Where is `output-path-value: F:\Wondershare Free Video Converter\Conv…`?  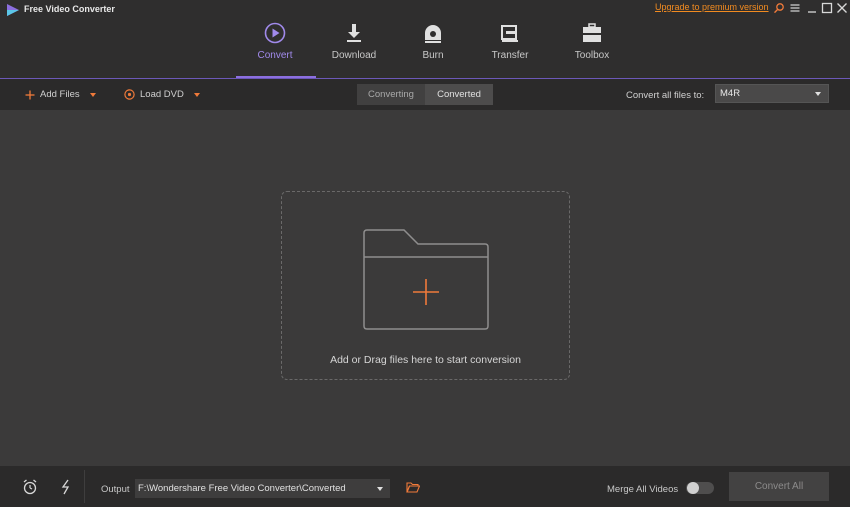
output-path-value: F:\Wondershare Free Video Converter\Conv… is located at coordinates (242, 488).